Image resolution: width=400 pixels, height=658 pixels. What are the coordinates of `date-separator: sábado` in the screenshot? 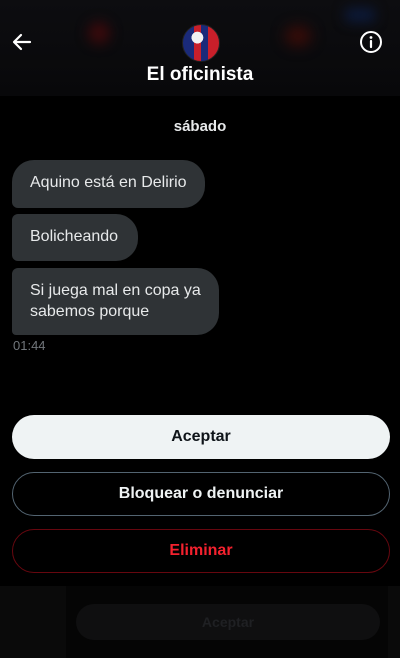 It's located at (200, 126).